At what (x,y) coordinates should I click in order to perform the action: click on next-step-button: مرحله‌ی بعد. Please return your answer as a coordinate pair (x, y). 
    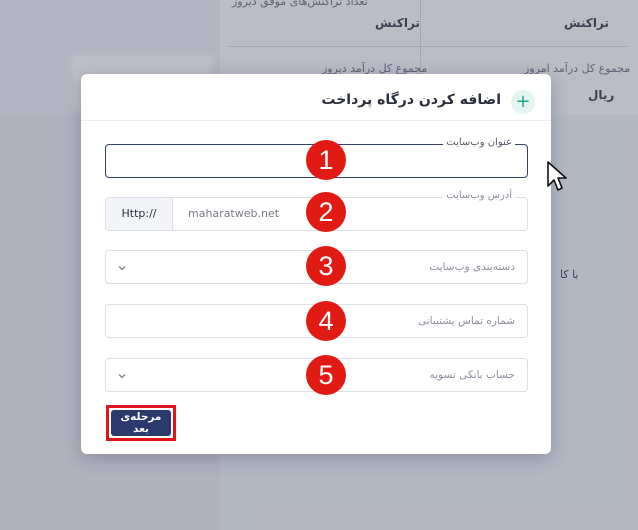
    Looking at the image, I should click on (141, 423).